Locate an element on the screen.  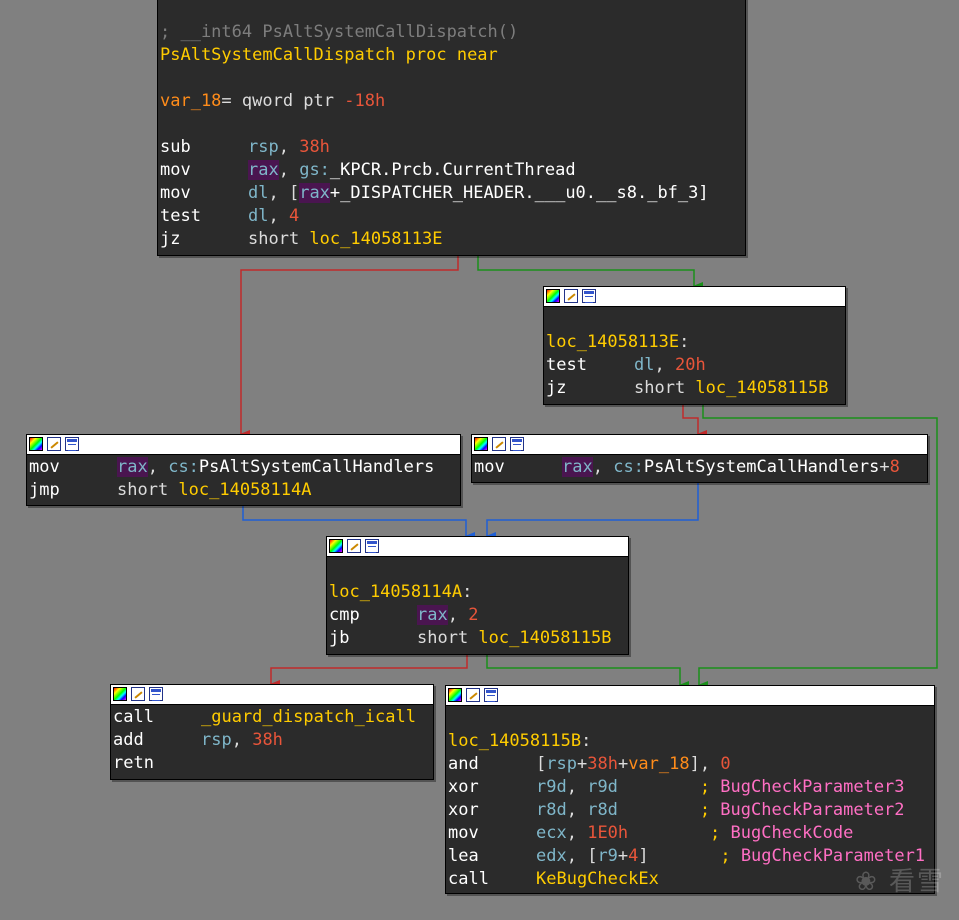
operand-register: edx is located at coordinates (551, 856).